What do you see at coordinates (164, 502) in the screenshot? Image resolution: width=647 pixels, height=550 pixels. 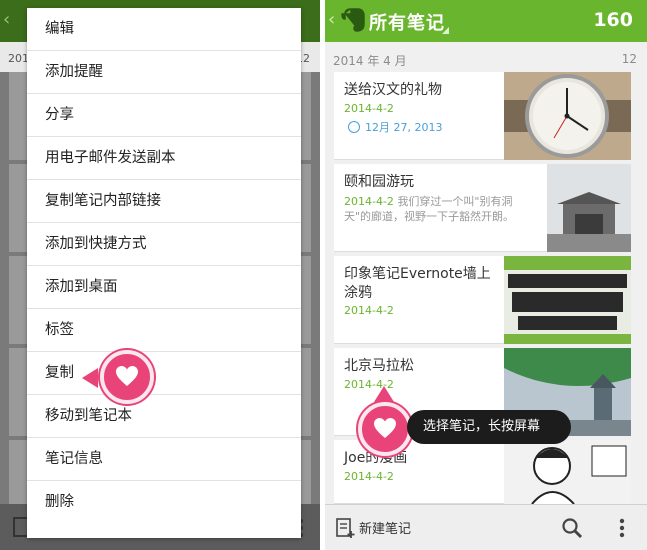 I see `menu-item-delete: 删除` at bounding box center [164, 502].